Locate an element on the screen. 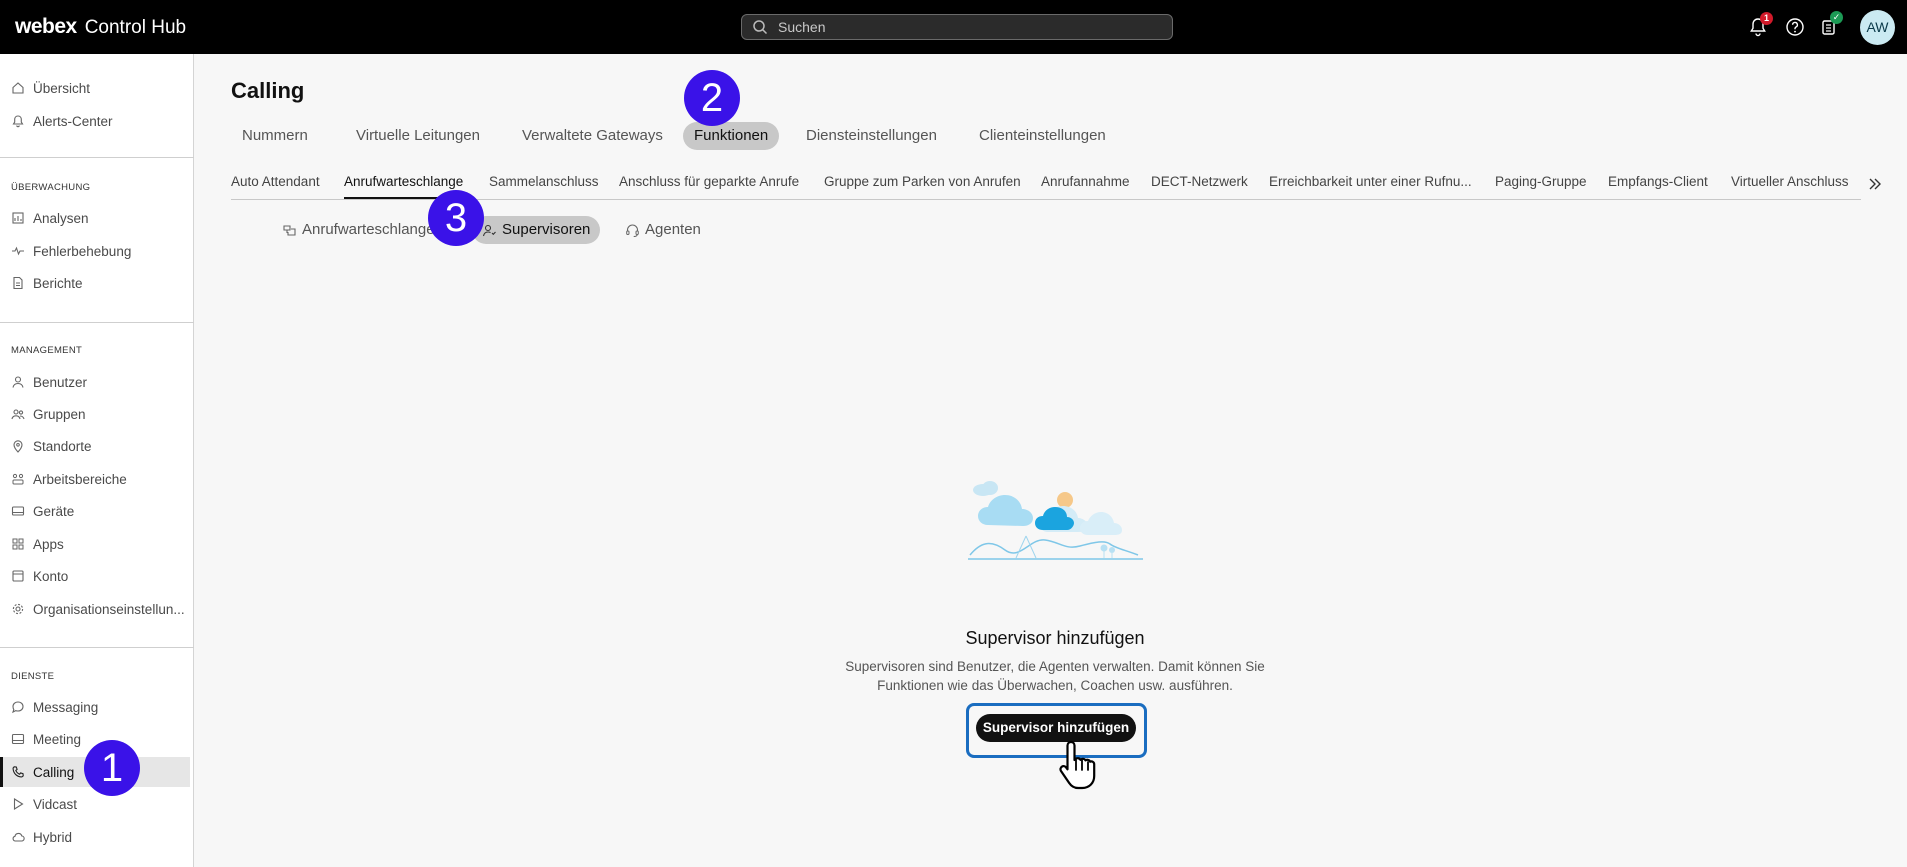 The height and width of the screenshot is (867, 1907). search-icon is located at coordinates (760, 27).